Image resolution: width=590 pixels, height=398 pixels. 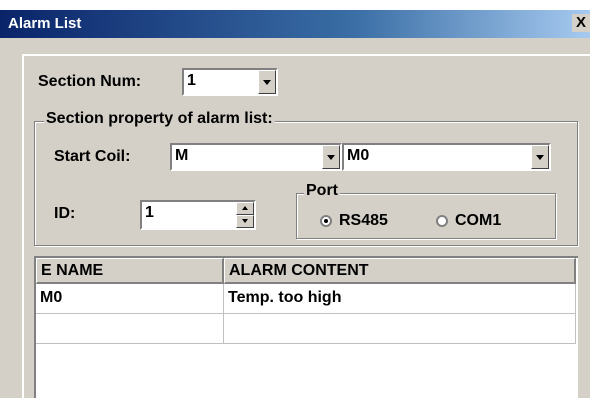 What do you see at coordinates (581, 23) in the screenshot?
I see `close-icon: X` at bounding box center [581, 23].